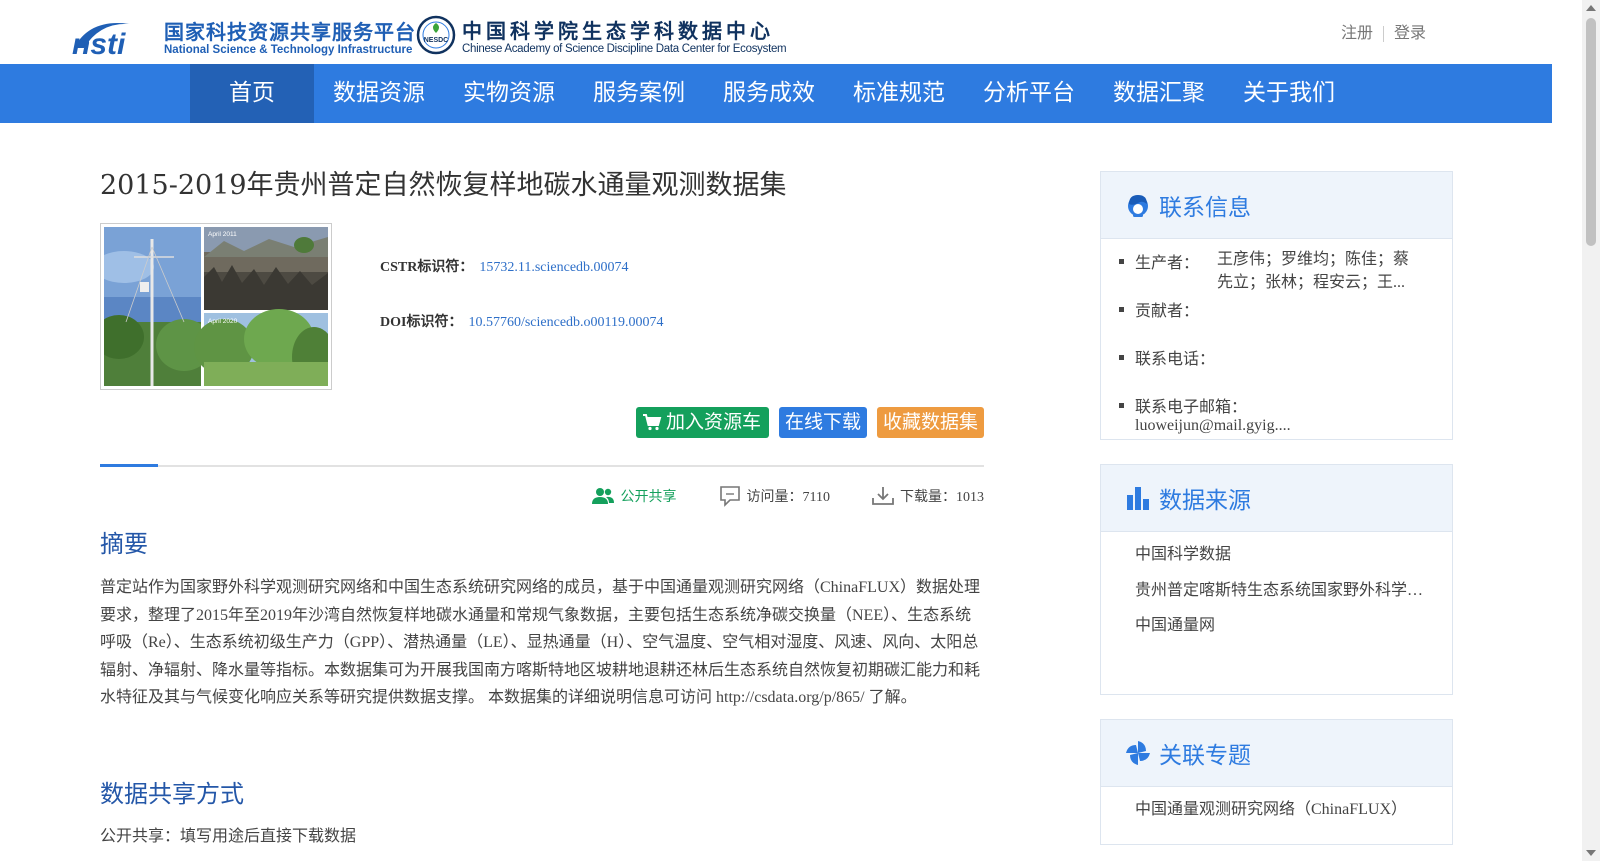 The height and width of the screenshot is (861, 1600). What do you see at coordinates (930, 422) in the screenshot?
I see `favorite-dataset-button: 收藏数据集` at bounding box center [930, 422].